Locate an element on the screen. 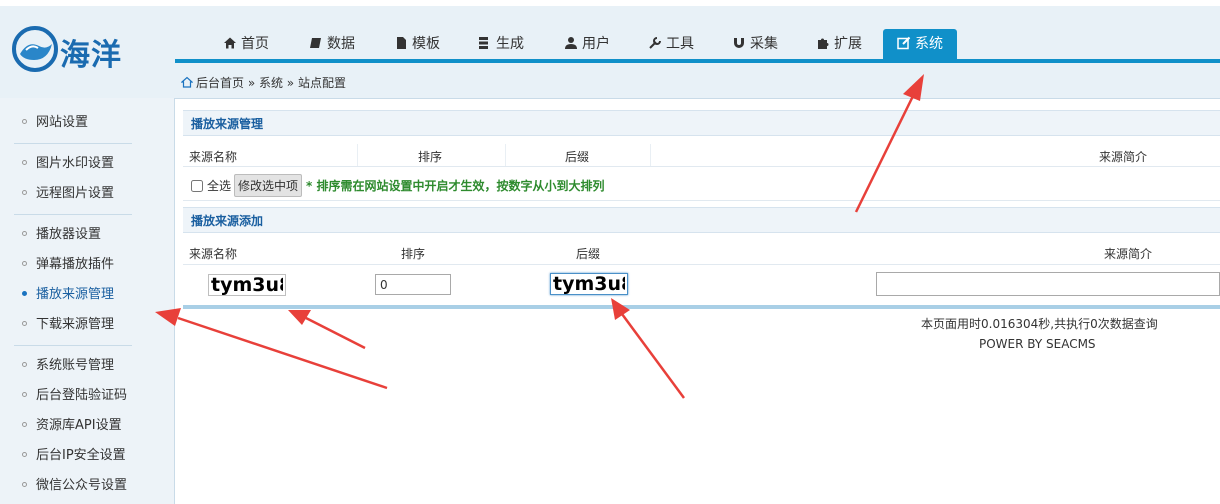  edit-icon is located at coordinates (904, 43).